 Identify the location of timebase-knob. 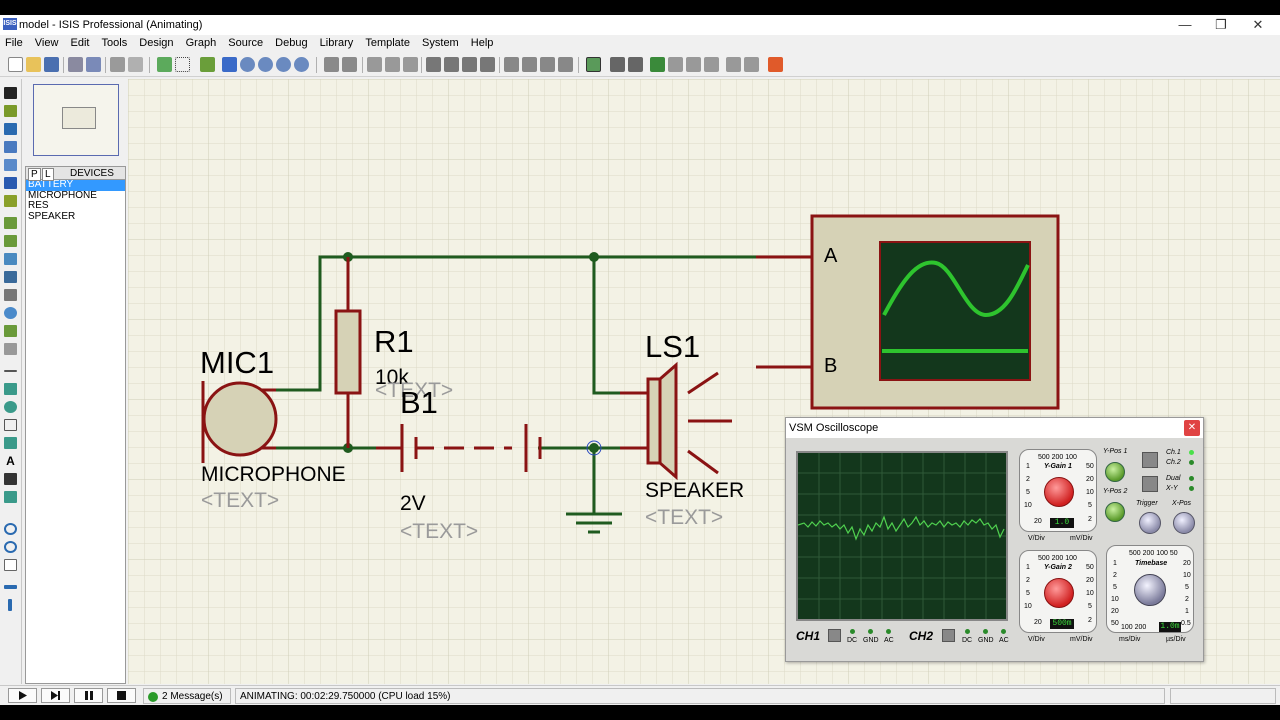
(1150, 590).